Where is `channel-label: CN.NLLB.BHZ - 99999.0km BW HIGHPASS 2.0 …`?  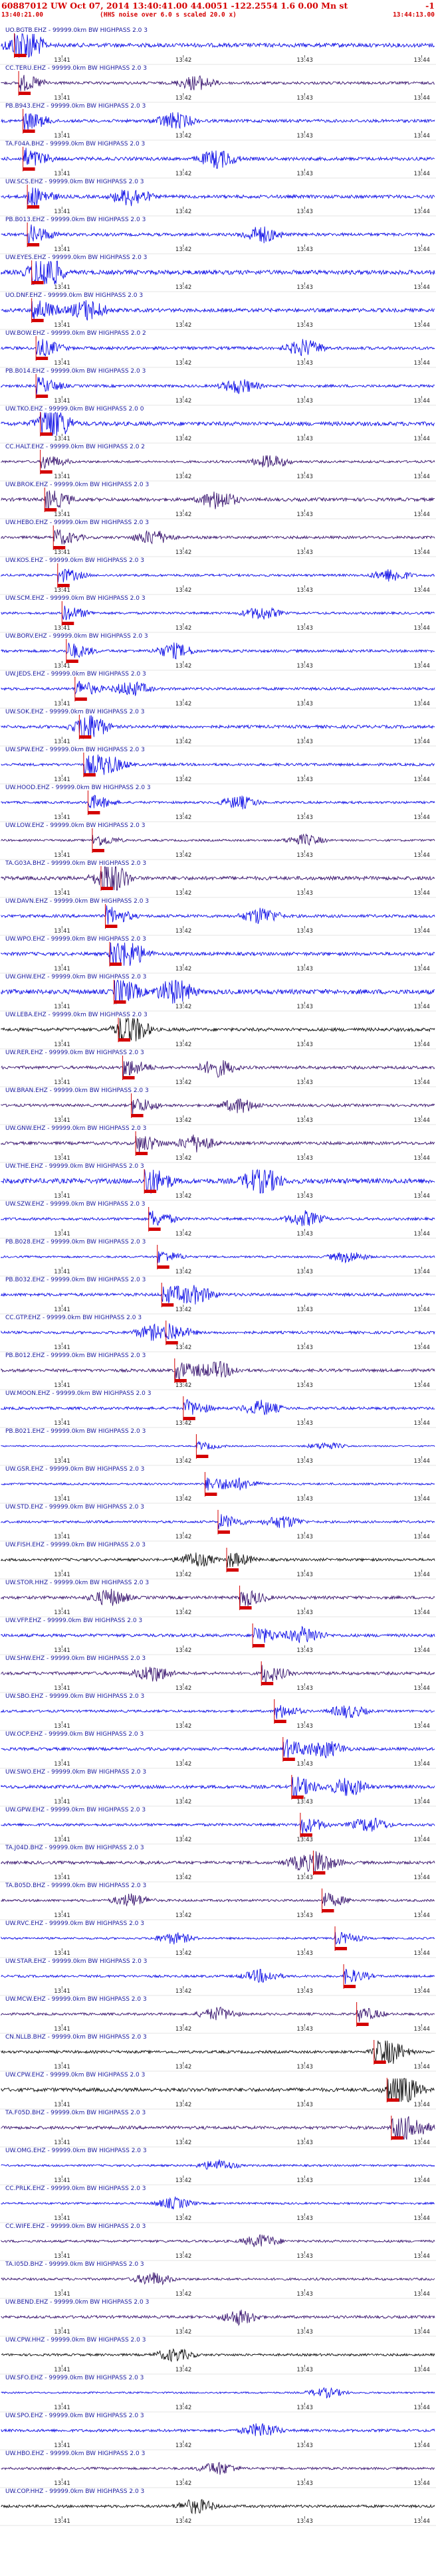
channel-label: CN.NLLB.BHZ - 99999.0km BW HIGHPASS 2.0 … is located at coordinates (76, 2037).